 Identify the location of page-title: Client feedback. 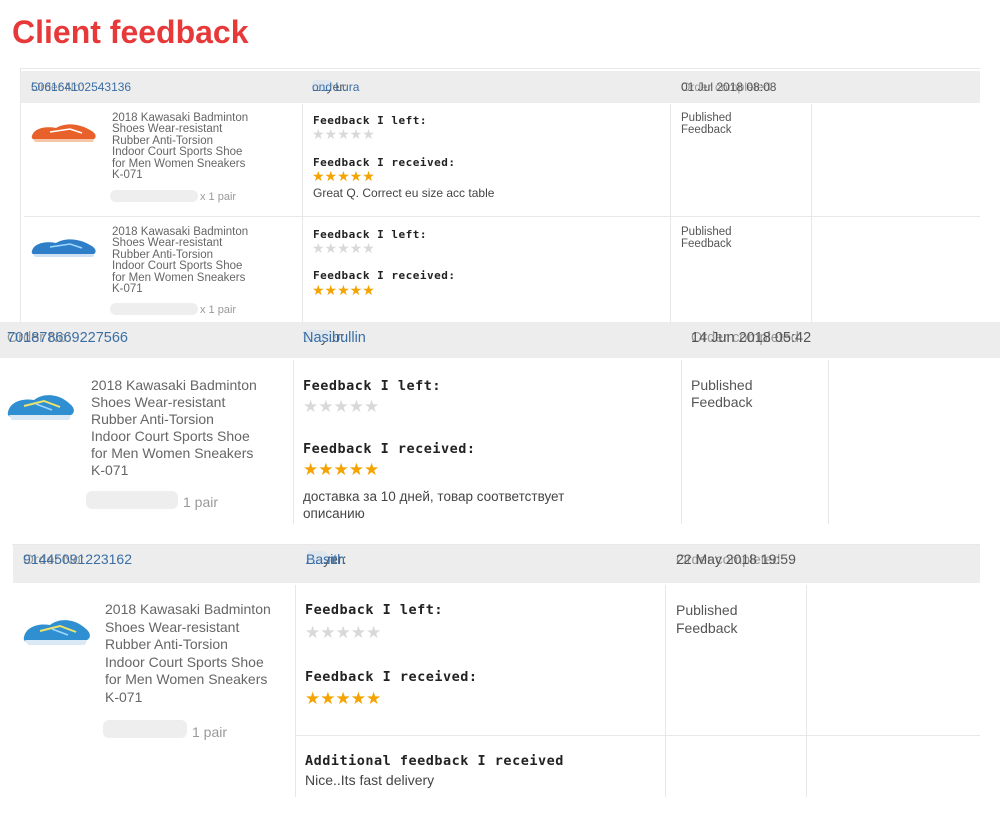
(130, 32).